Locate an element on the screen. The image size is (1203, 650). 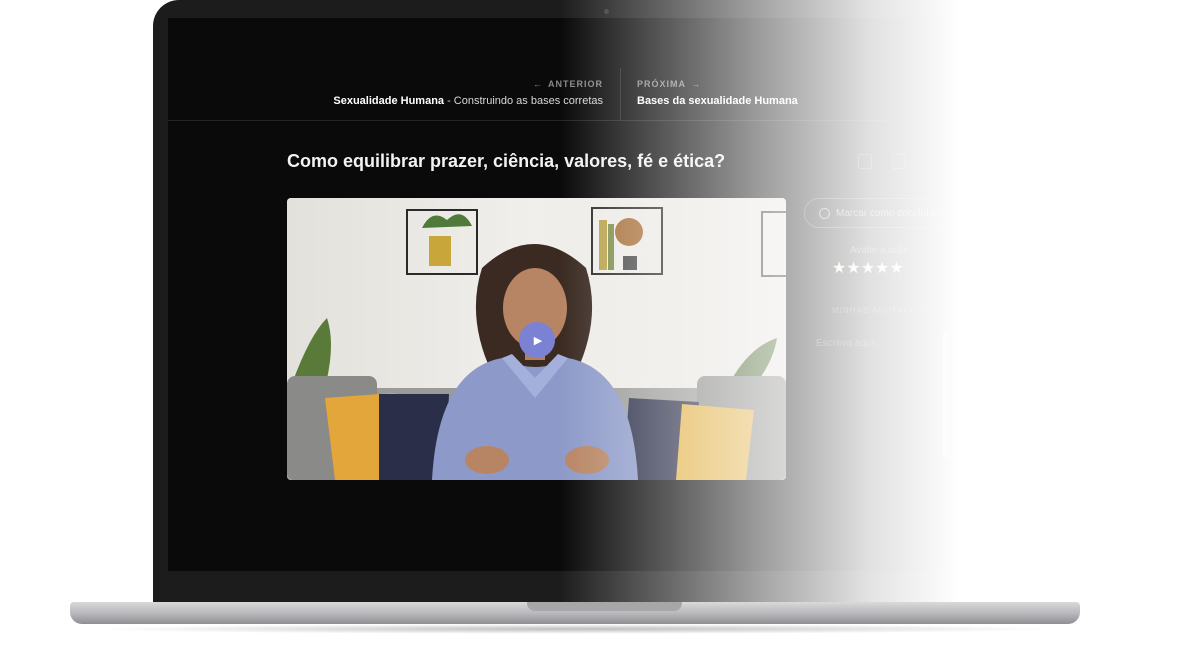
lesson-tools is located at coordinates (882, 161).